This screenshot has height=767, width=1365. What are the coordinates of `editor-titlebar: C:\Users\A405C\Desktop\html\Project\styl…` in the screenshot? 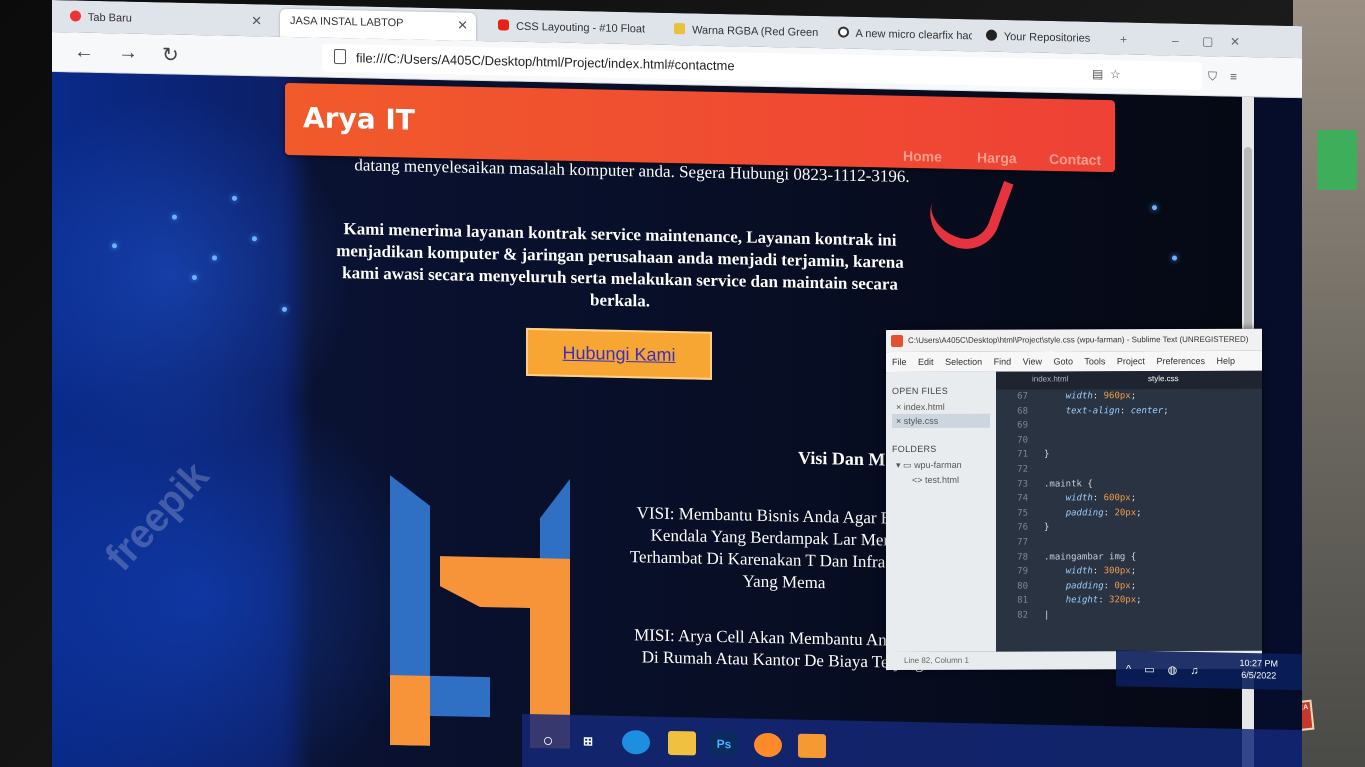 It's located at (1074, 340).